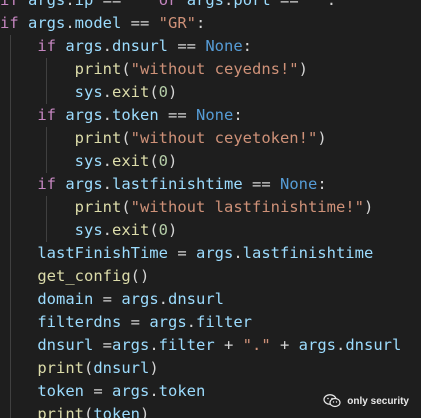  Describe the element at coordinates (210, 276) in the screenshot. I see `code-line: get_config()` at that location.